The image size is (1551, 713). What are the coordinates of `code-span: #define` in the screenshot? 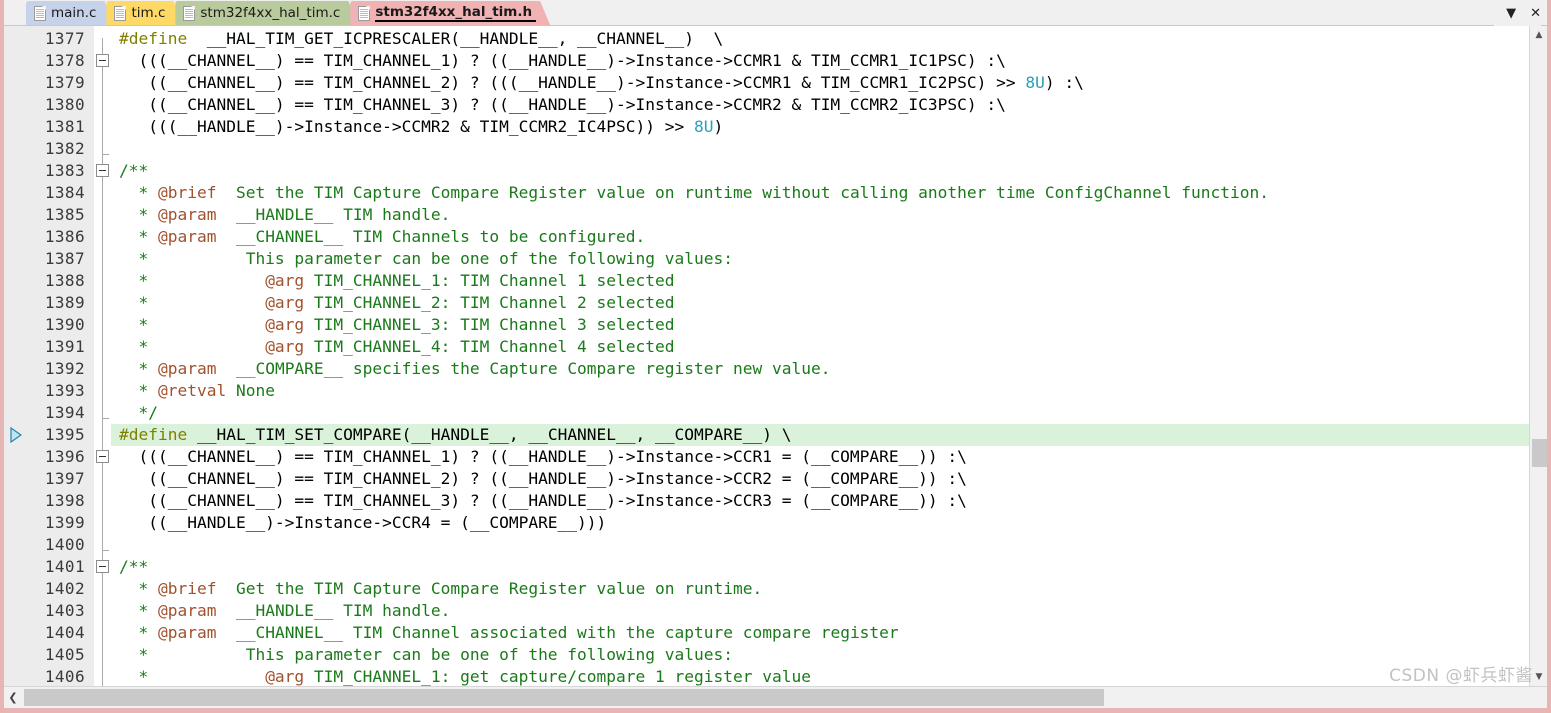 It's located at (153, 38).